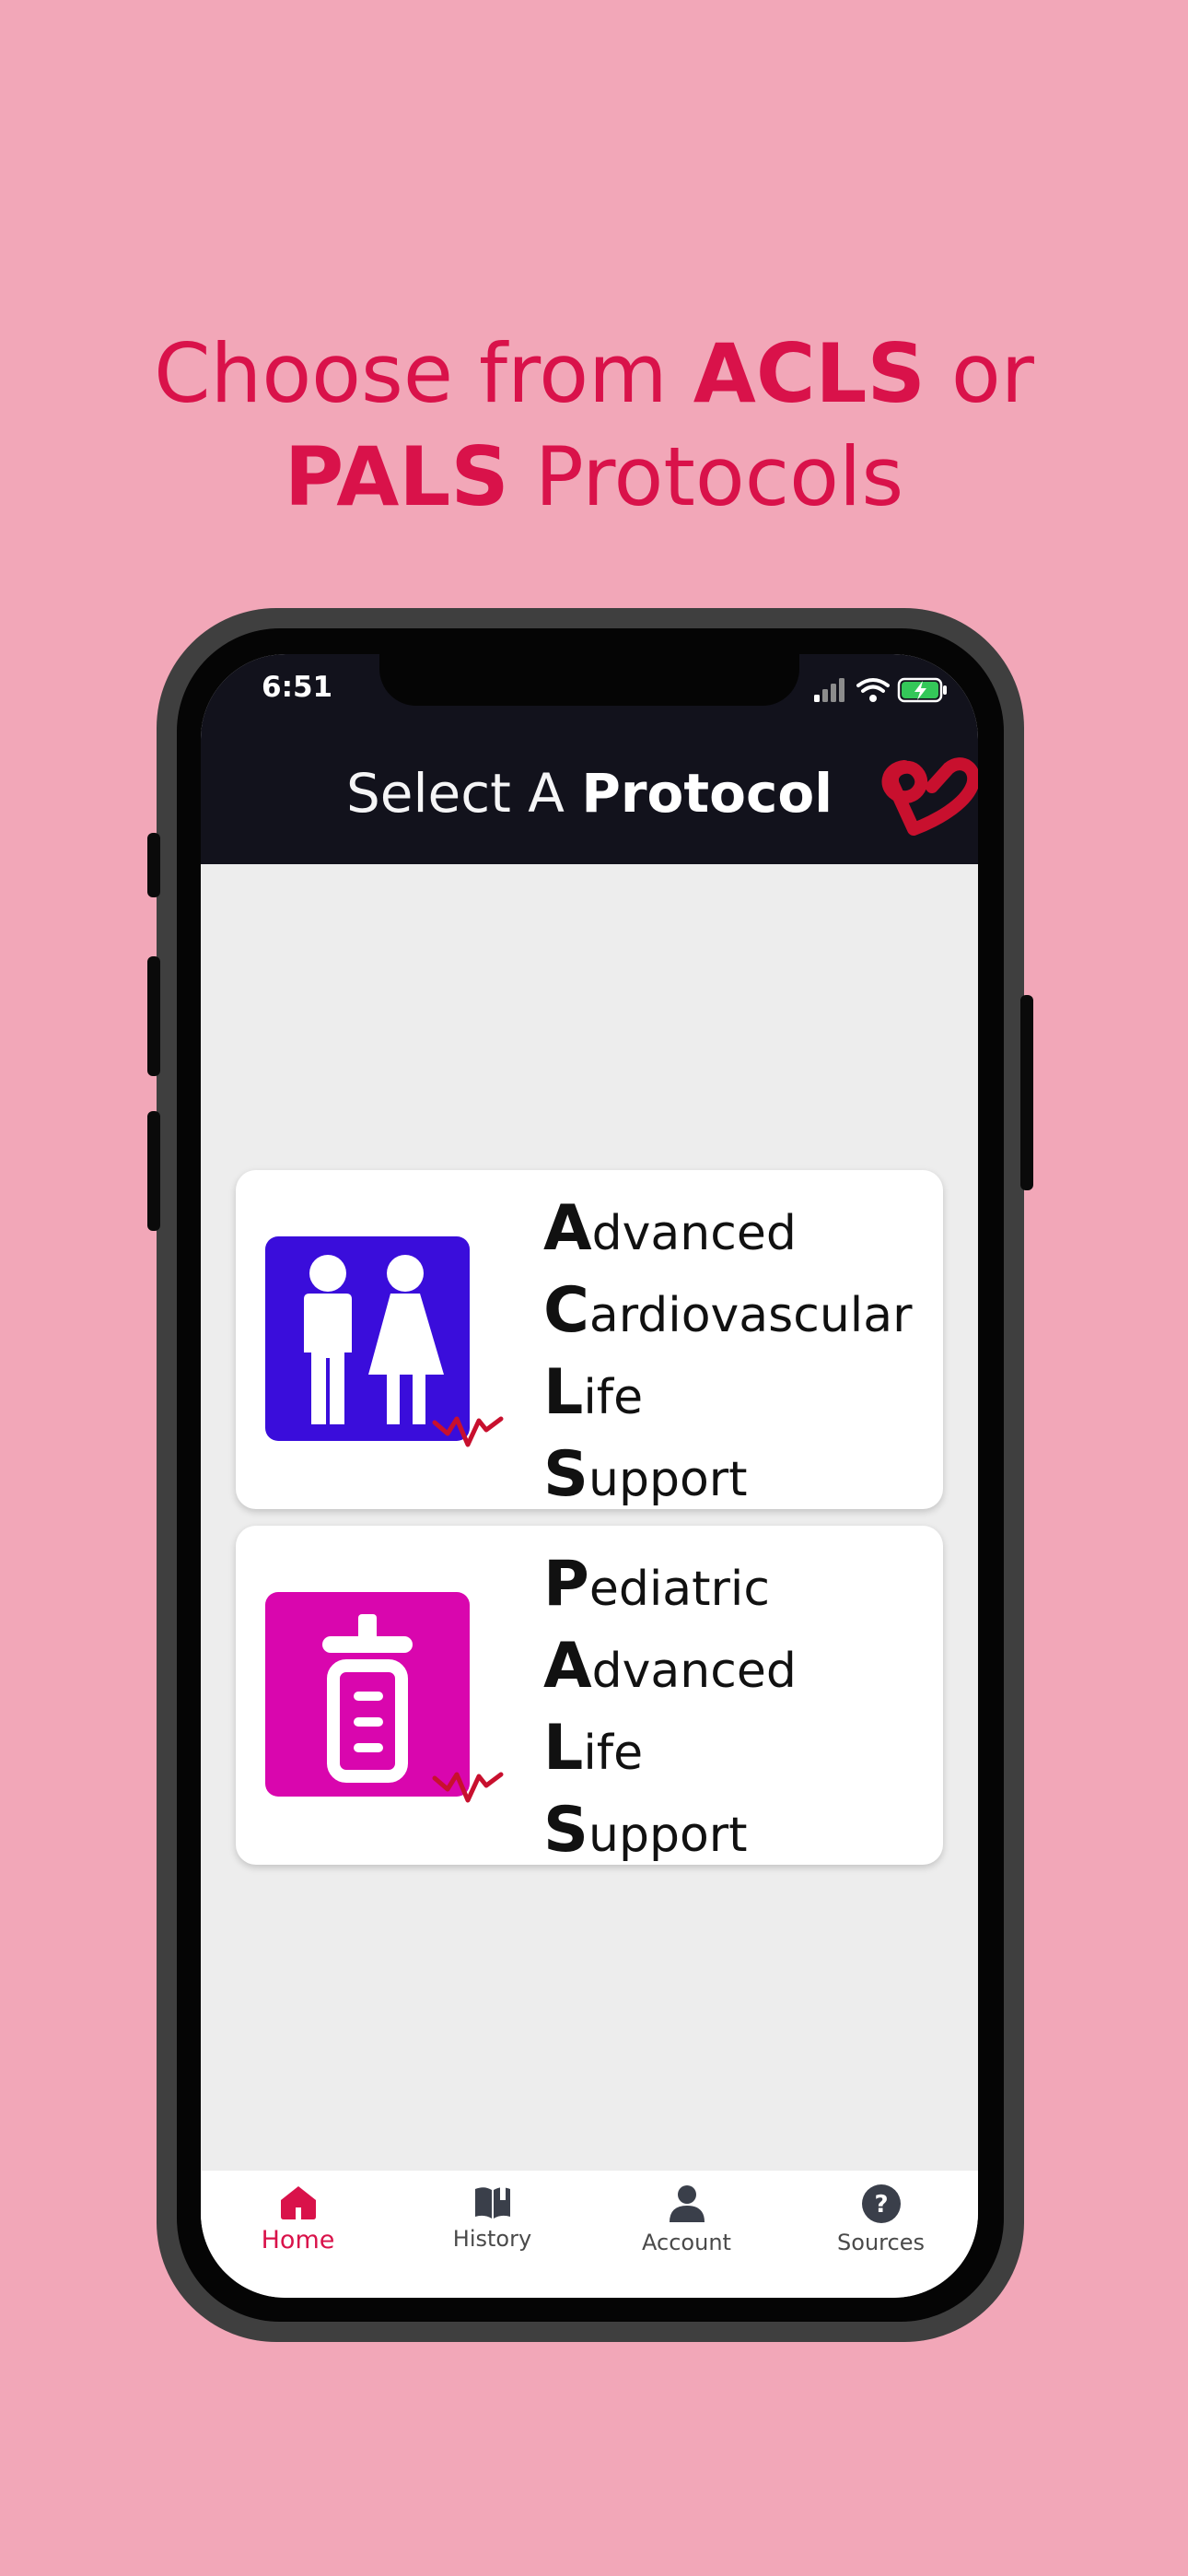 The image size is (1188, 2576). I want to click on pals-acronym: Pediatric Advanced Life Support, so click(670, 1710).